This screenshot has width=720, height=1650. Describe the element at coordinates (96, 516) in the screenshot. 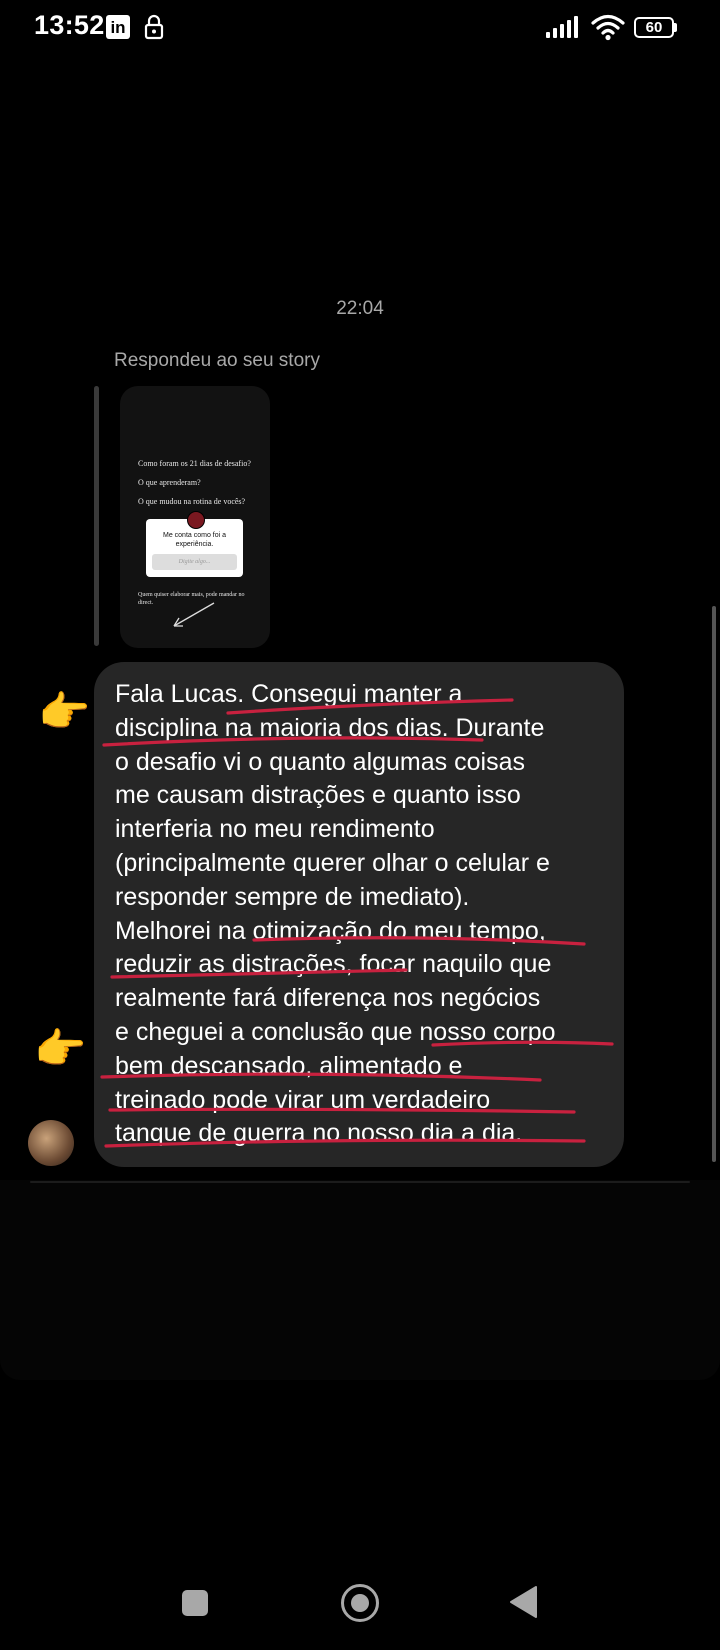

I see `reply-indicator-bar` at that location.